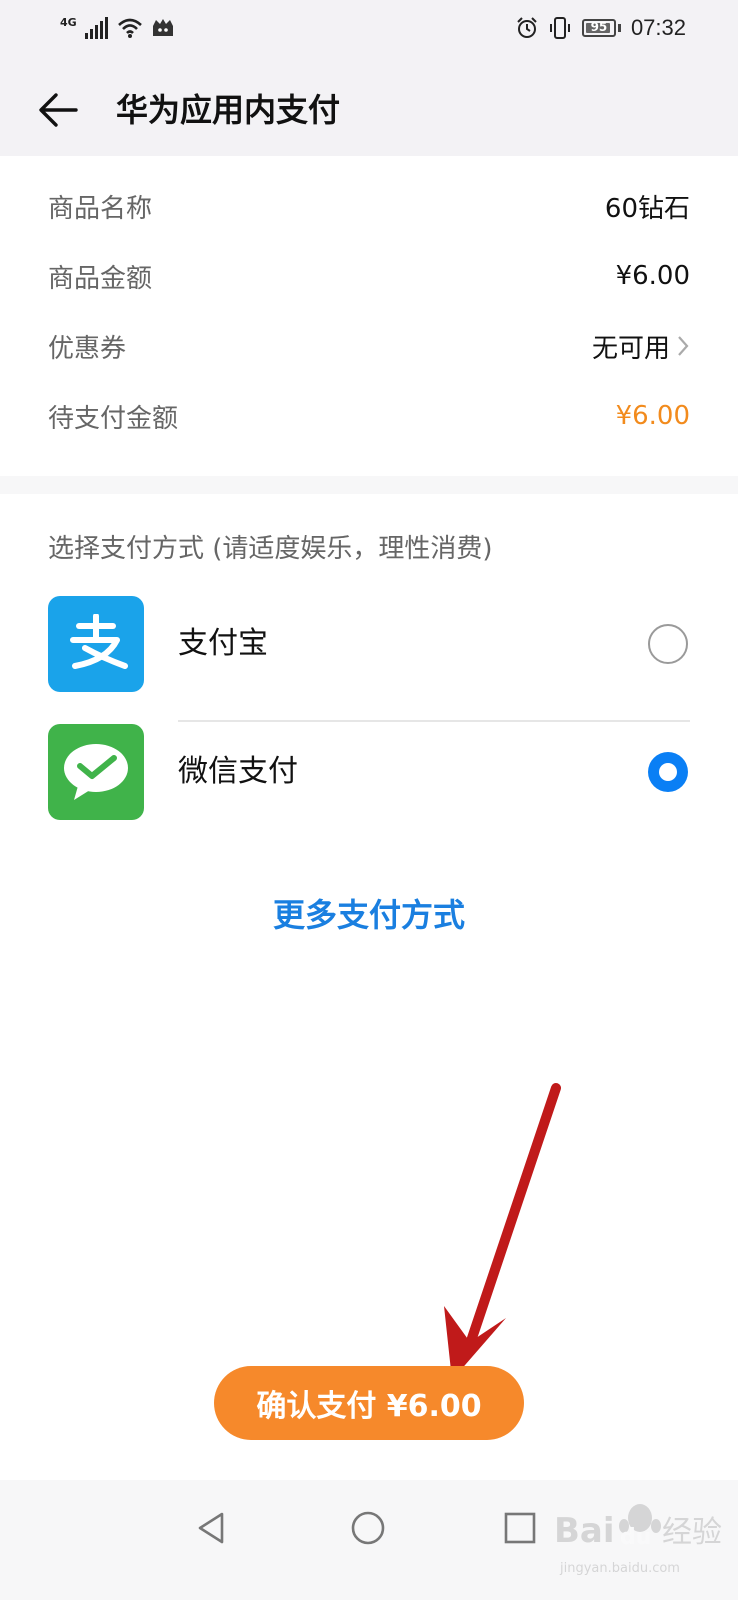 The width and height of the screenshot is (738, 1600). I want to click on nav-back-icon, so click(211, 1528).